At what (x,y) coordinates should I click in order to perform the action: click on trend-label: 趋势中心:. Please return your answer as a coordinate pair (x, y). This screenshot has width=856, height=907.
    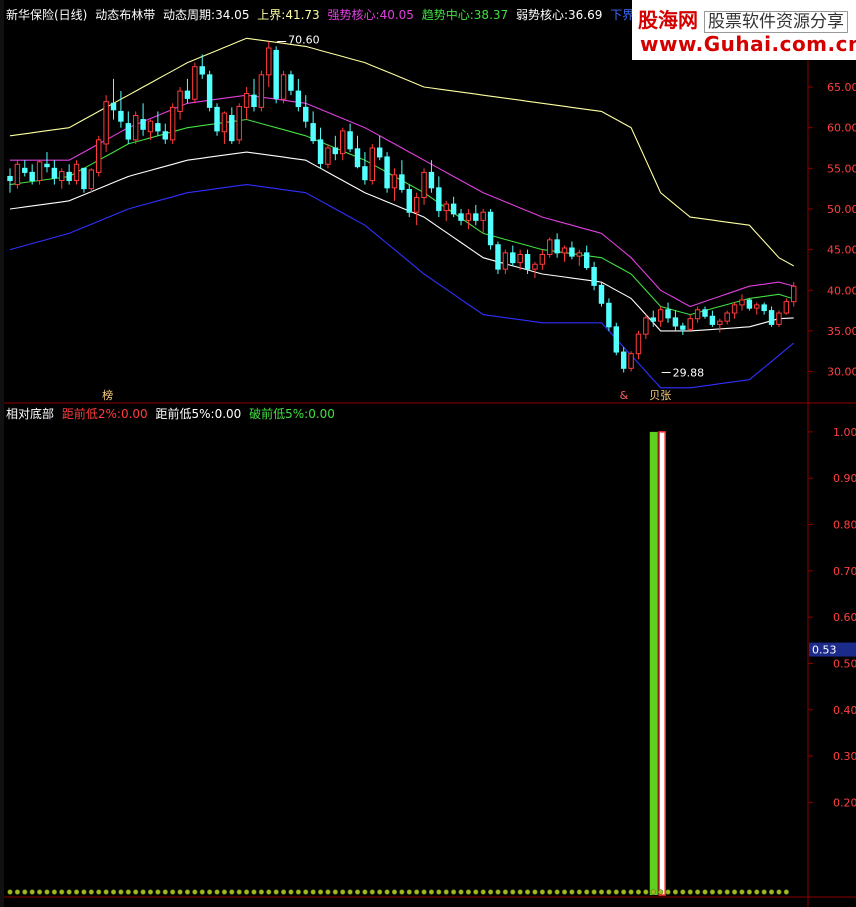
    Looking at the image, I should click on (447, 15).